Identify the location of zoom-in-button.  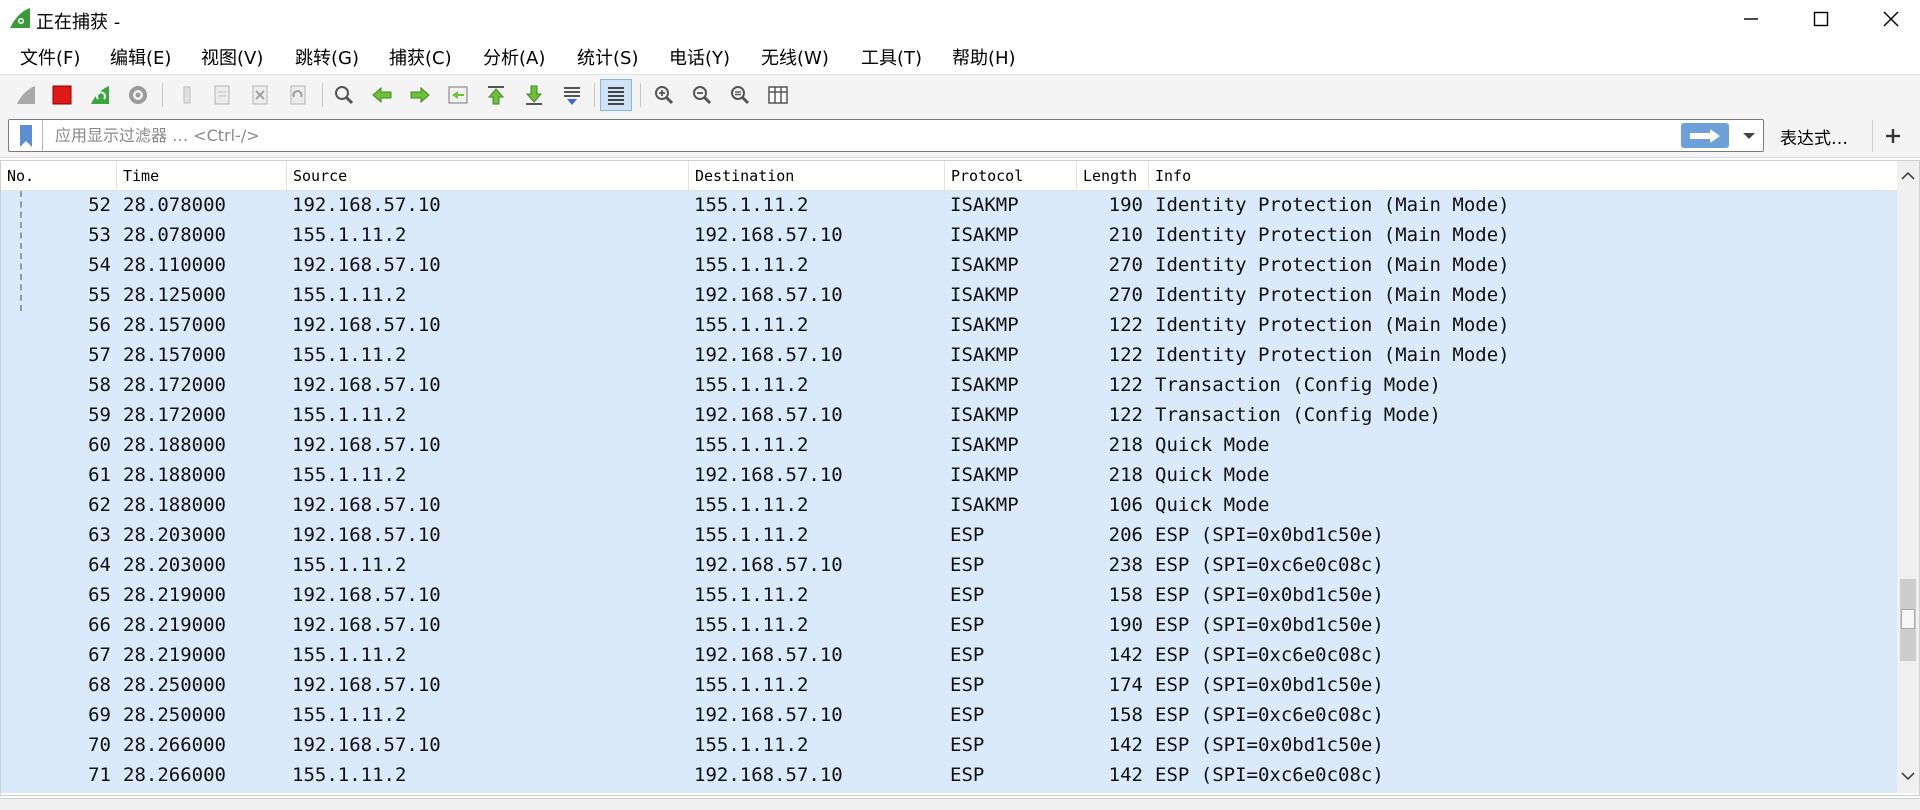
(664, 95).